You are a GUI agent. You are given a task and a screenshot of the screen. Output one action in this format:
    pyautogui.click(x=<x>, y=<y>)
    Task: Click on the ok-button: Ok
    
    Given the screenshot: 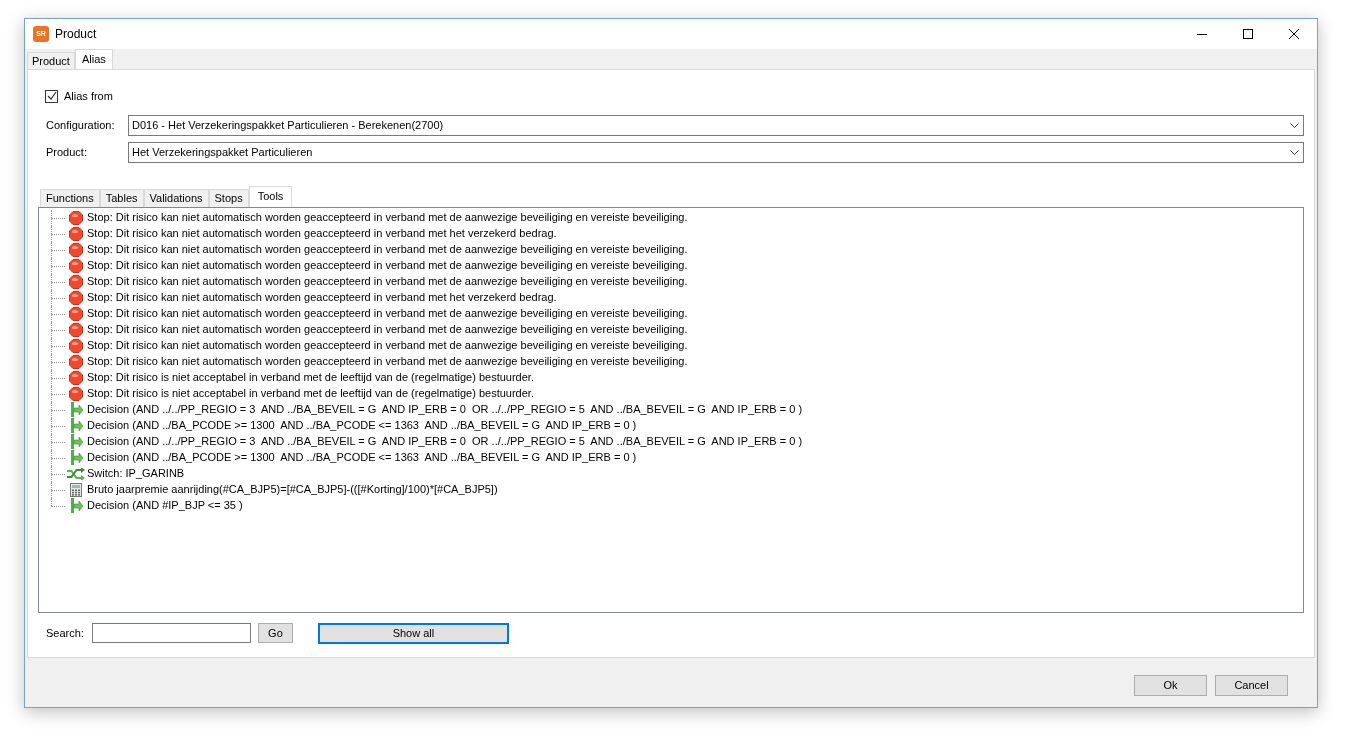 What is the action you would take?
    pyautogui.click(x=1170, y=685)
    